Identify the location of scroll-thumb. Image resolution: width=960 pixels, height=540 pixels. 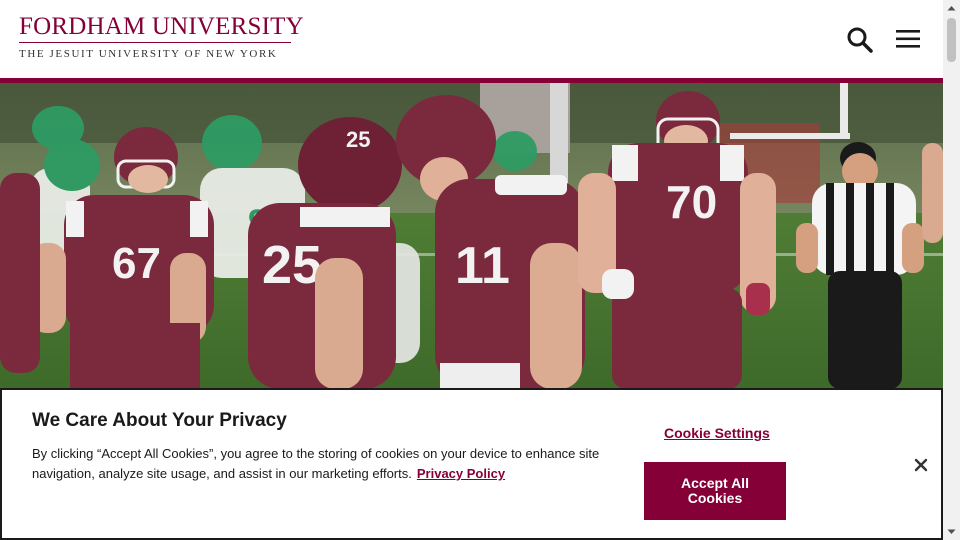
(951, 40).